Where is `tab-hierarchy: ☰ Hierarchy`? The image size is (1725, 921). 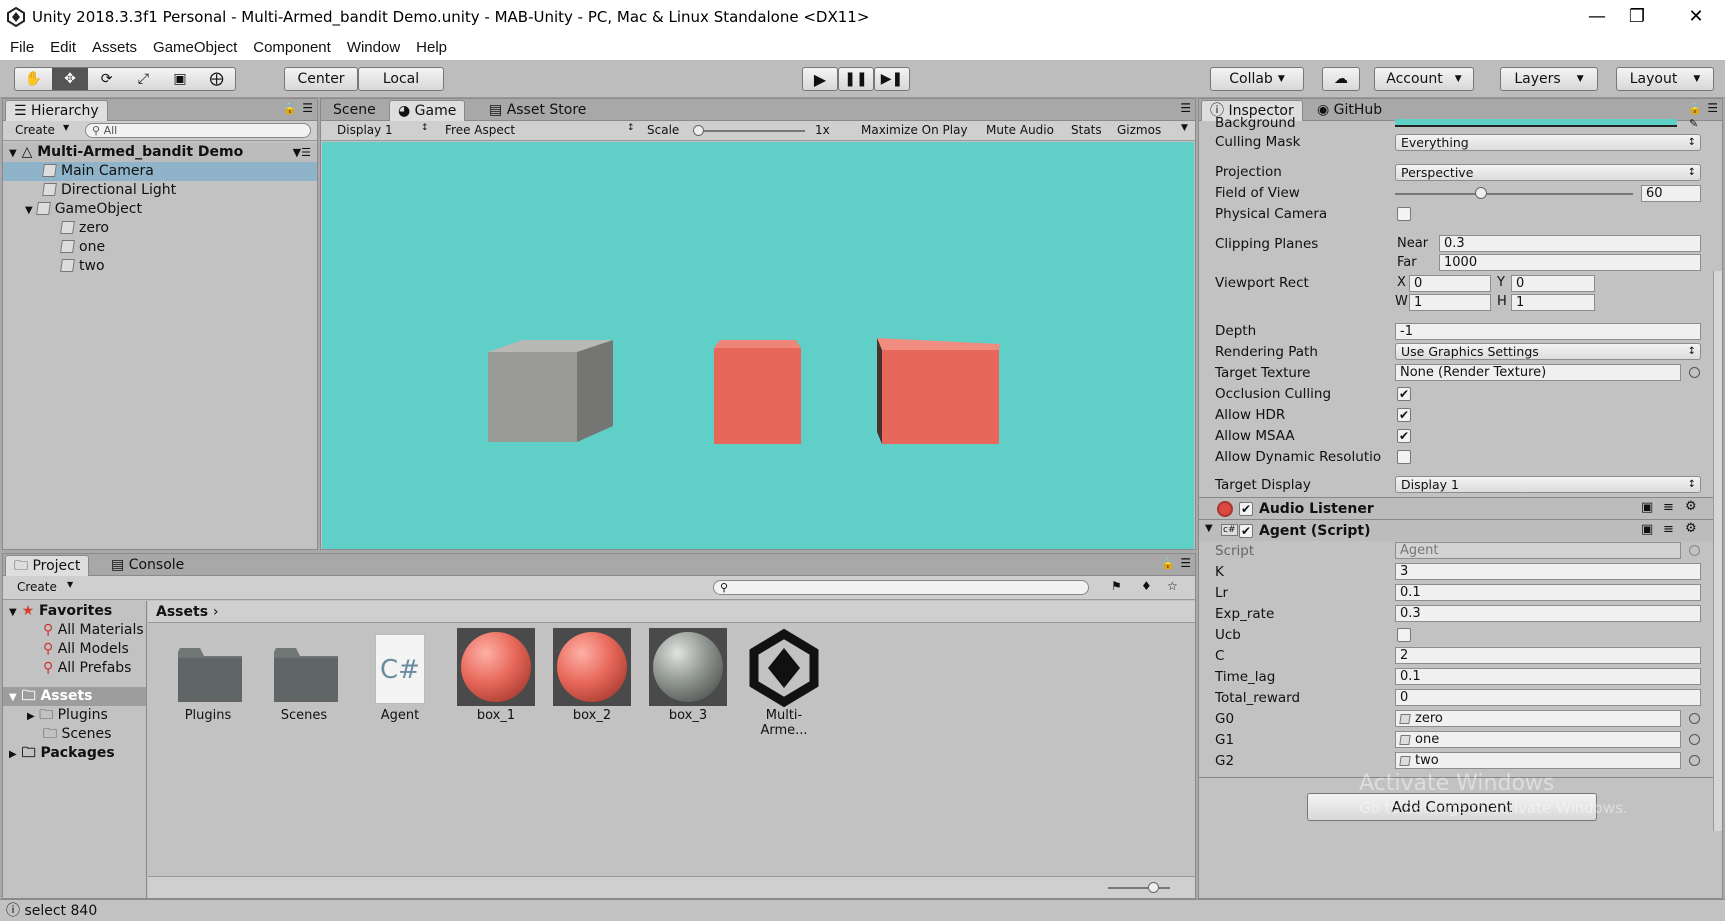 tab-hierarchy: ☰ Hierarchy is located at coordinates (56, 110).